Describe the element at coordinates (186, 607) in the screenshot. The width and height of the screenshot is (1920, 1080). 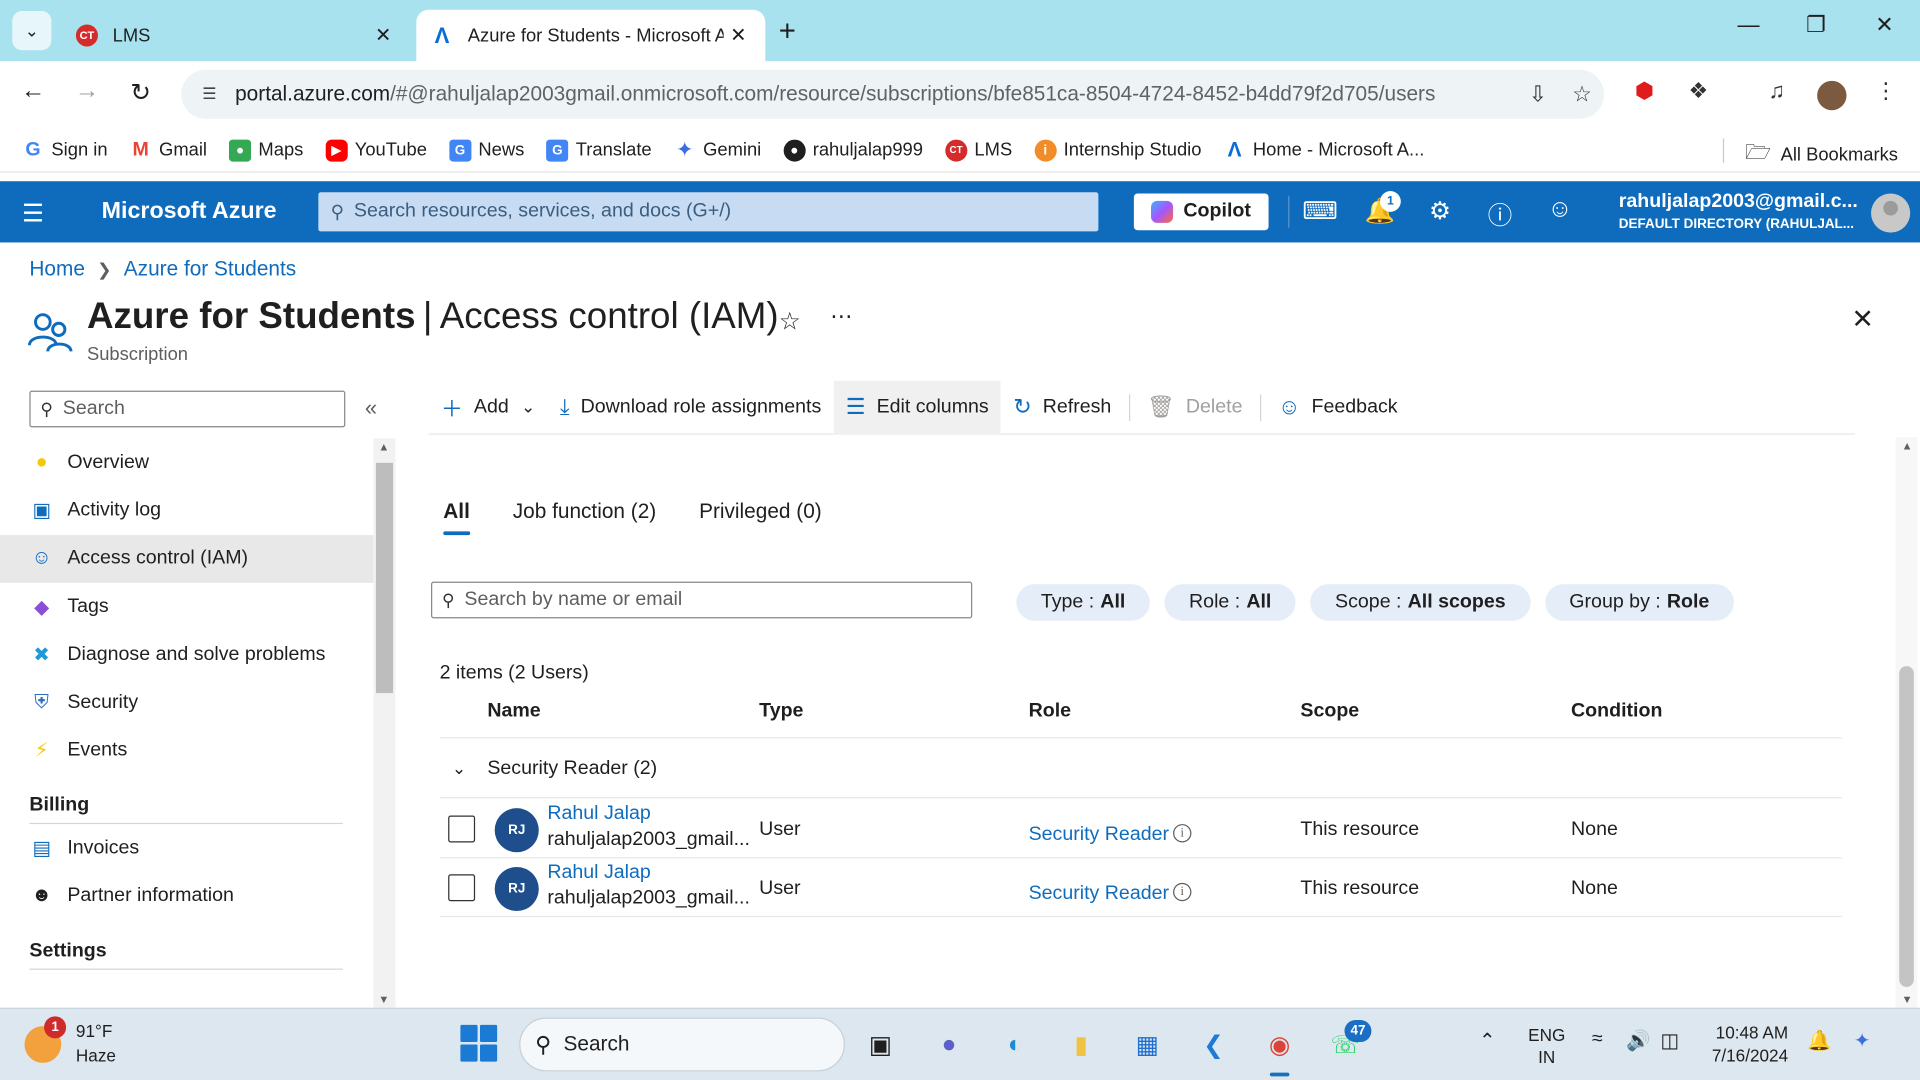
I see `sidebar-item-tags: ◆ Tags` at that location.